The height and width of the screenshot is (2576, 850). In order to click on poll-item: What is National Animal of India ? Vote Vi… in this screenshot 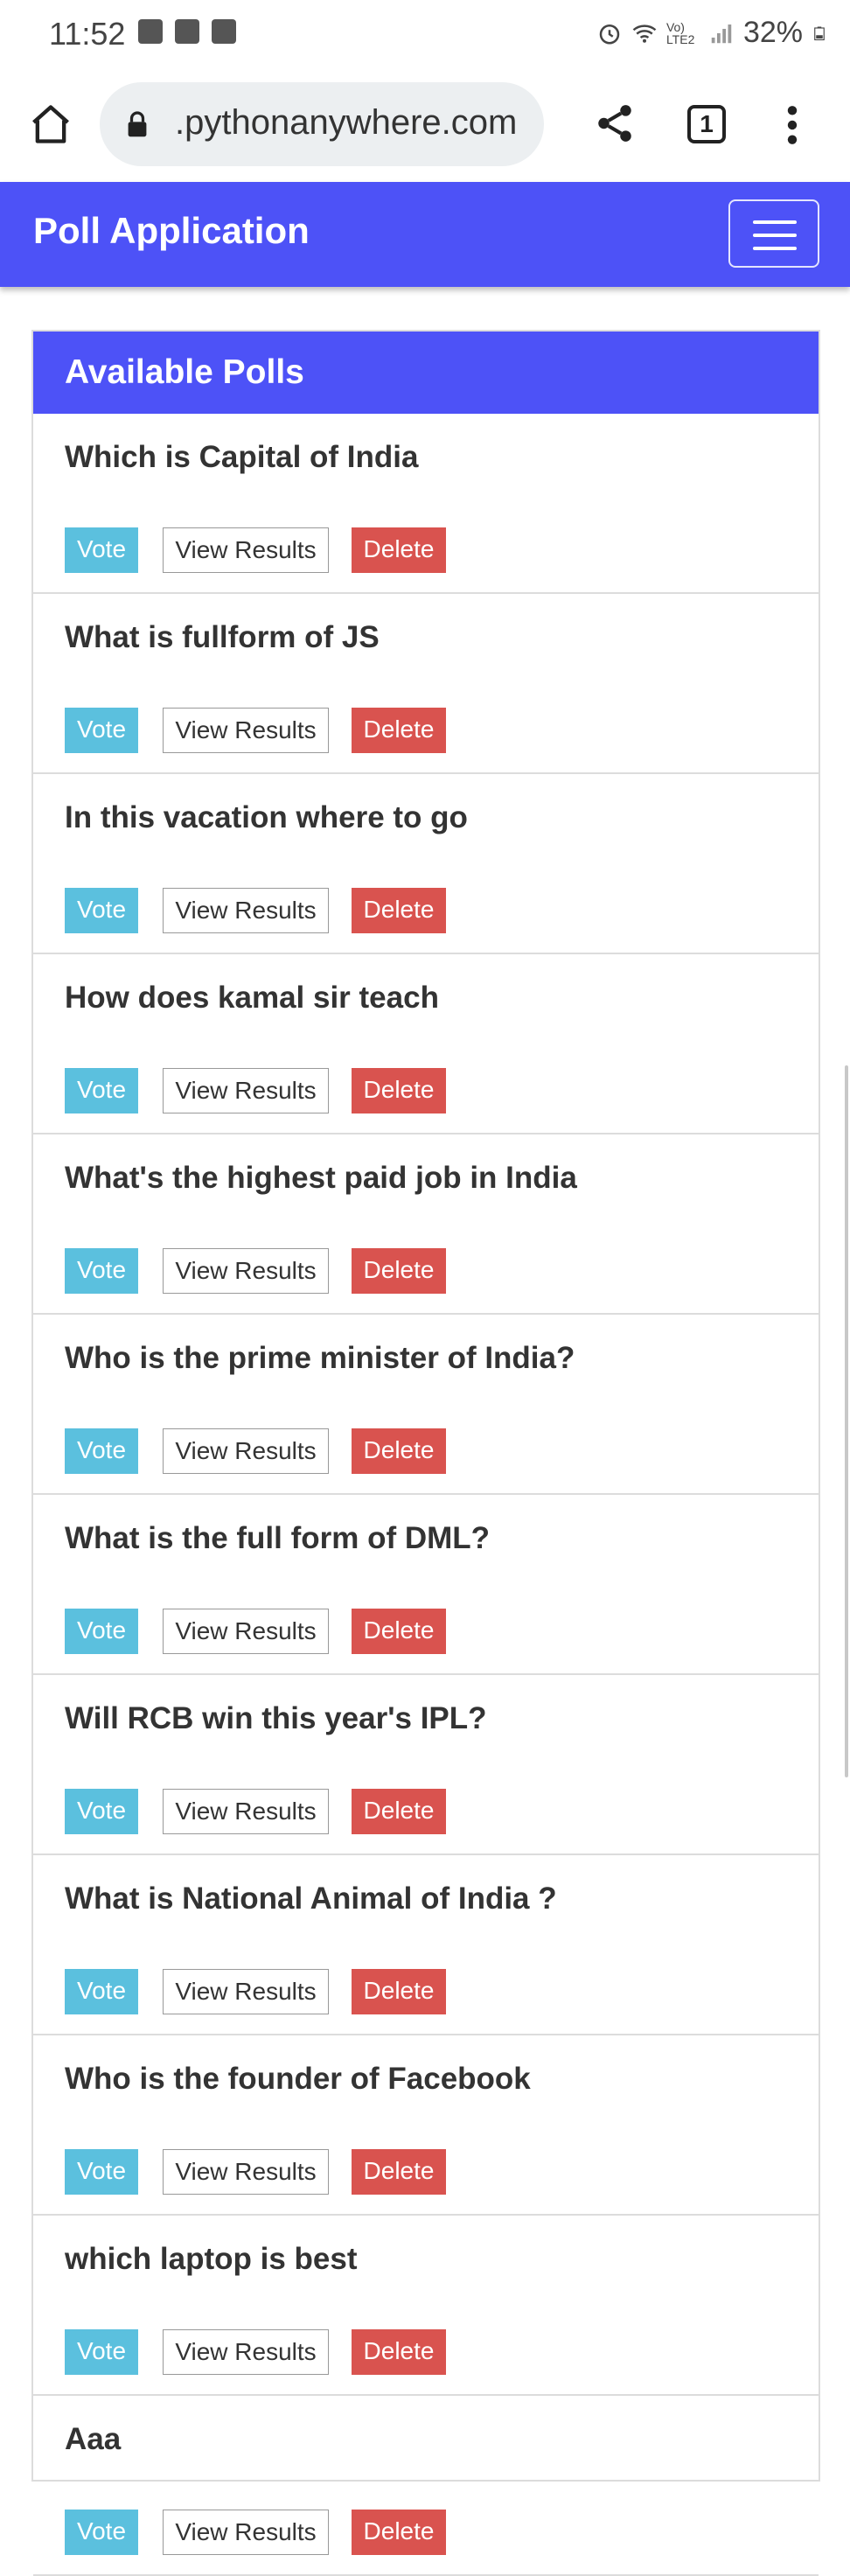, I will do `click(426, 1945)`.